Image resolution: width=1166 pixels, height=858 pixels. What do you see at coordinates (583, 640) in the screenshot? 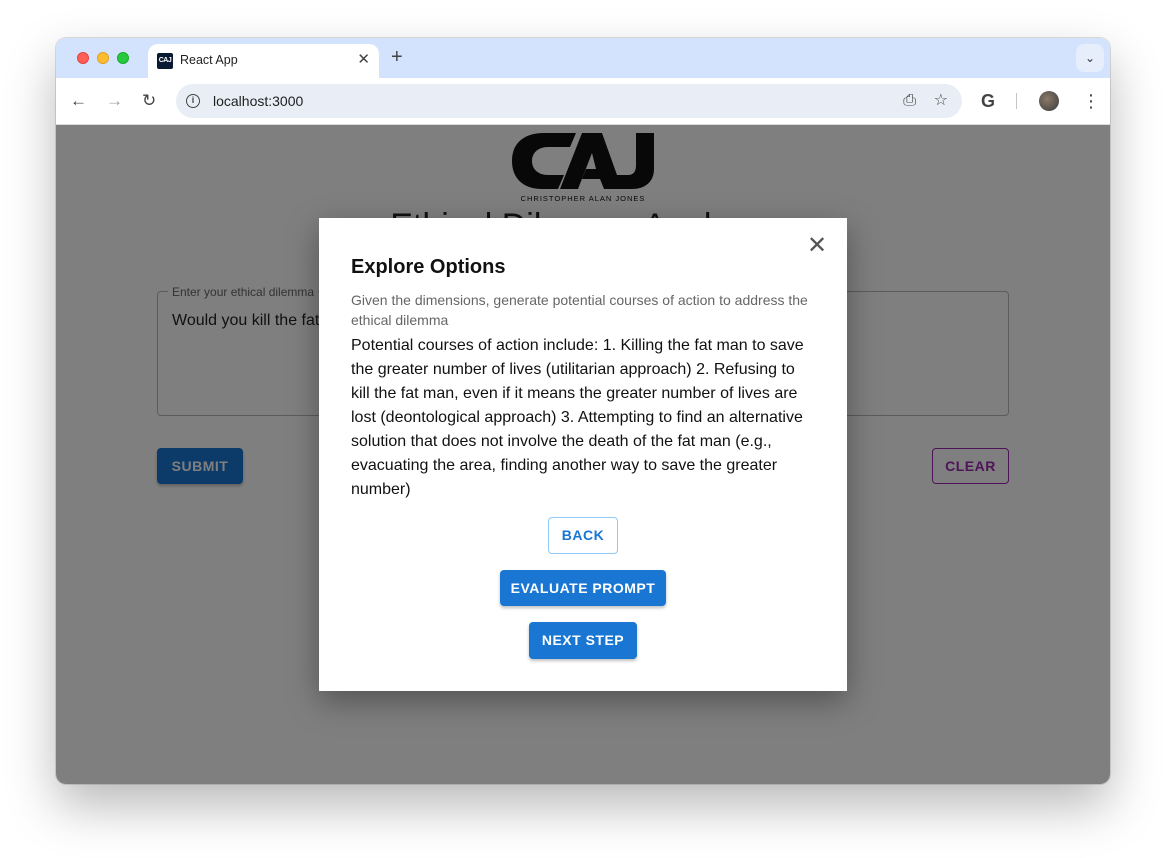
I see `next-step-button: NEXT STEP` at bounding box center [583, 640].